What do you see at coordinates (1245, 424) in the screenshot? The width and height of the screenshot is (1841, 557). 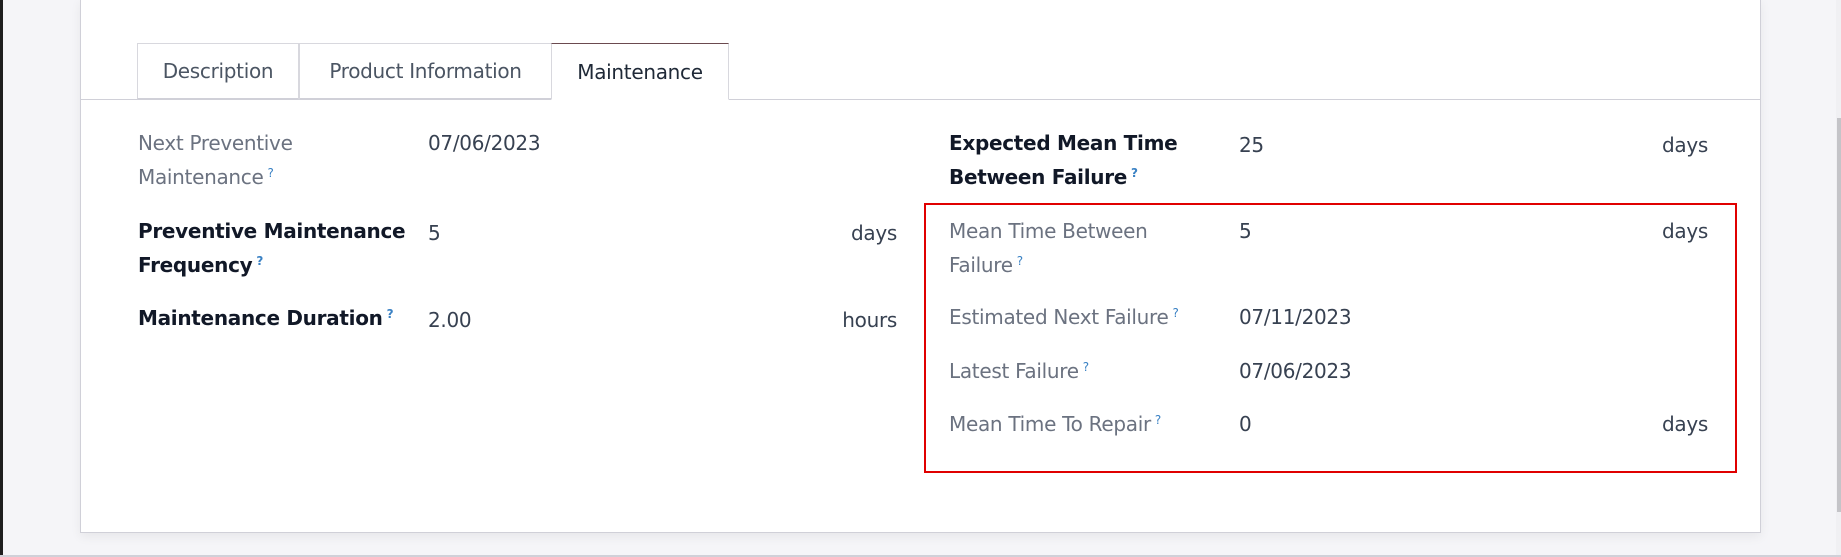 I see `mean-time-to-repair-value: 0` at bounding box center [1245, 424].